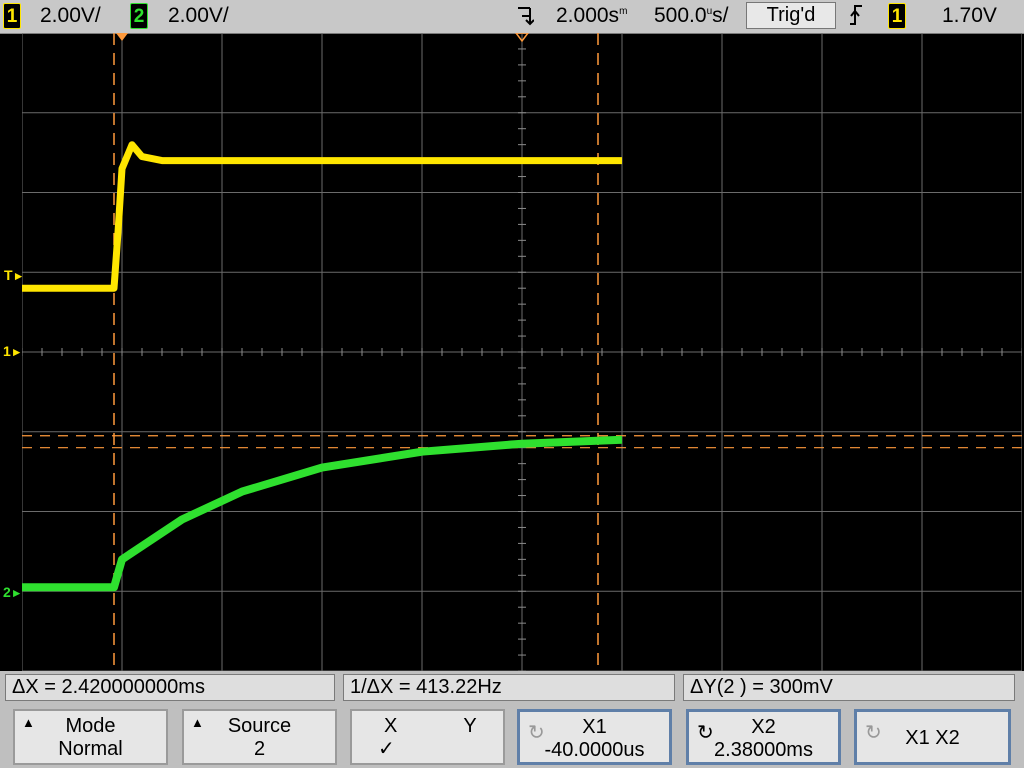 This screenshot has height=768, width=1024. I want to click on delay-marker-icon, so click(525, 20).